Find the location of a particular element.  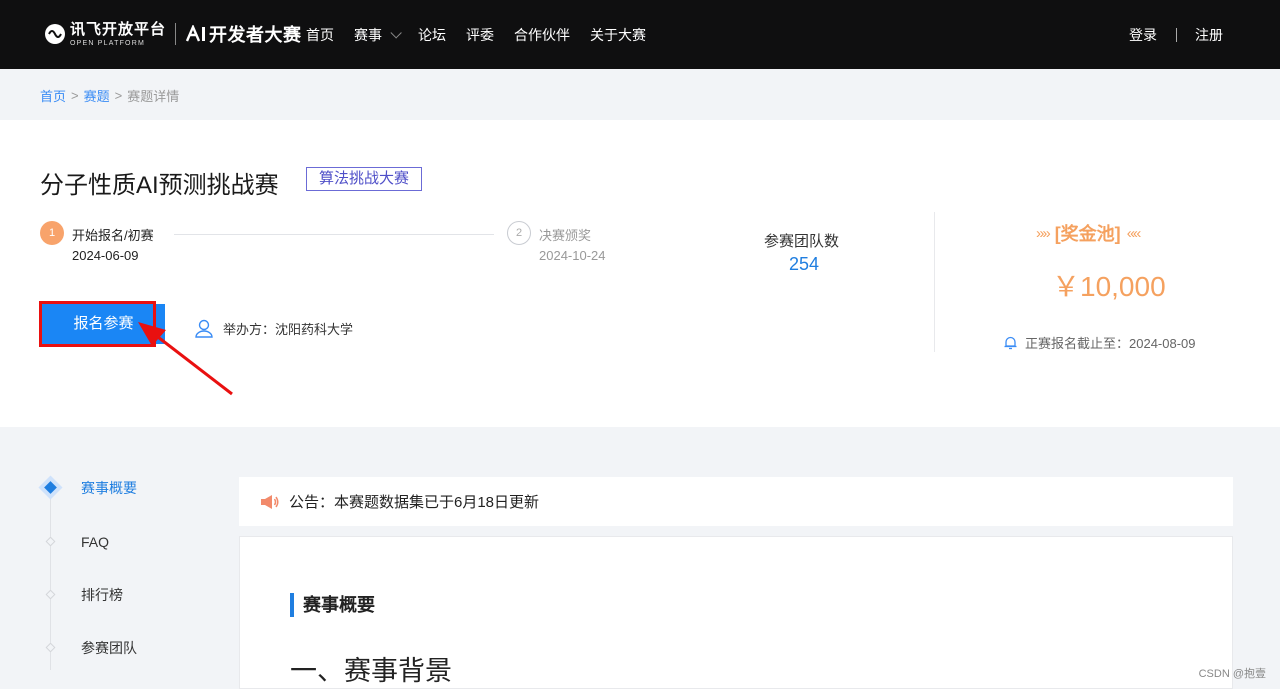

vertical-divider is located at coordinates (934, 282).